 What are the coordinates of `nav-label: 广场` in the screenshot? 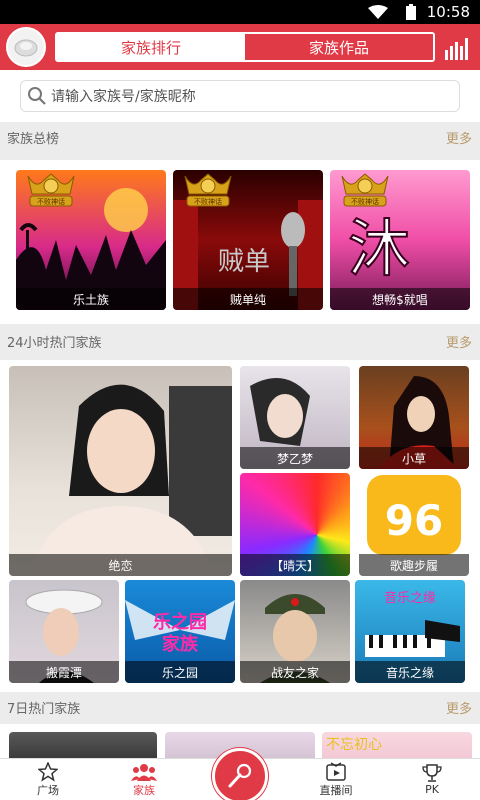 It's located at (48, 790).